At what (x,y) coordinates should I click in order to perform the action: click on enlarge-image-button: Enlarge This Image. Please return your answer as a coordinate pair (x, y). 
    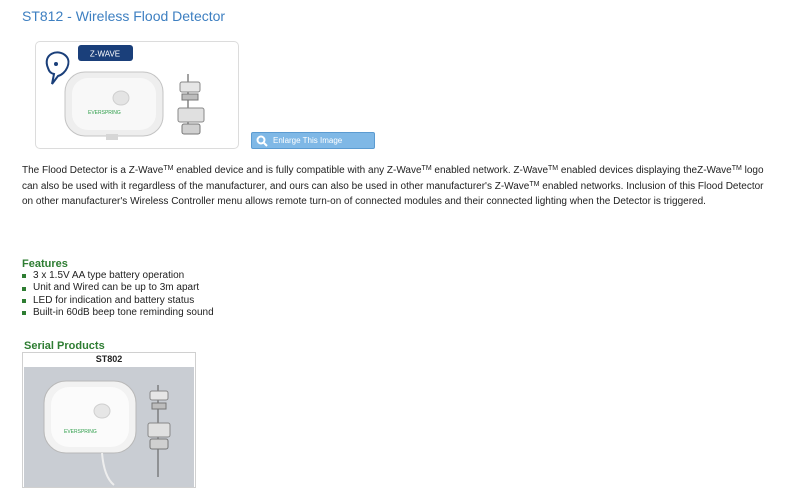
    Looking at the image, I should click on (313, 140).